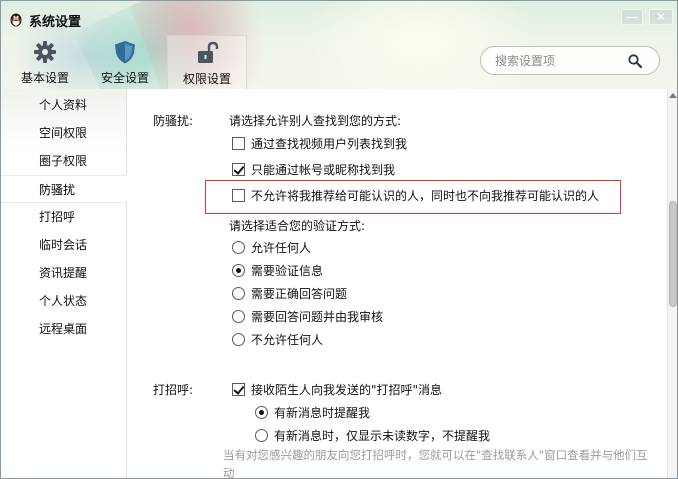  I want to click on verify-option-need-verify-info: 需要验证信息, so click(277, 270).